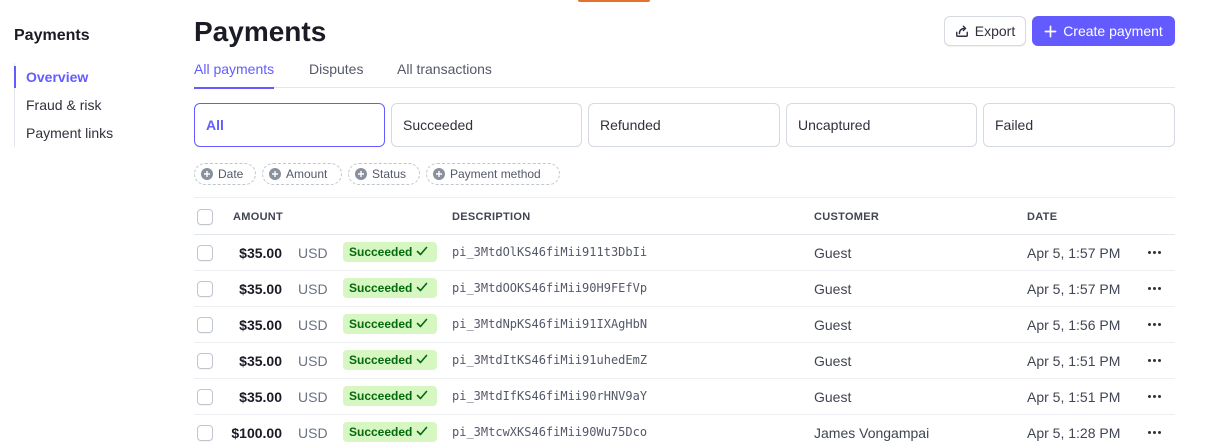  I want to click on row-amount: $100.00, so click(256, 433).